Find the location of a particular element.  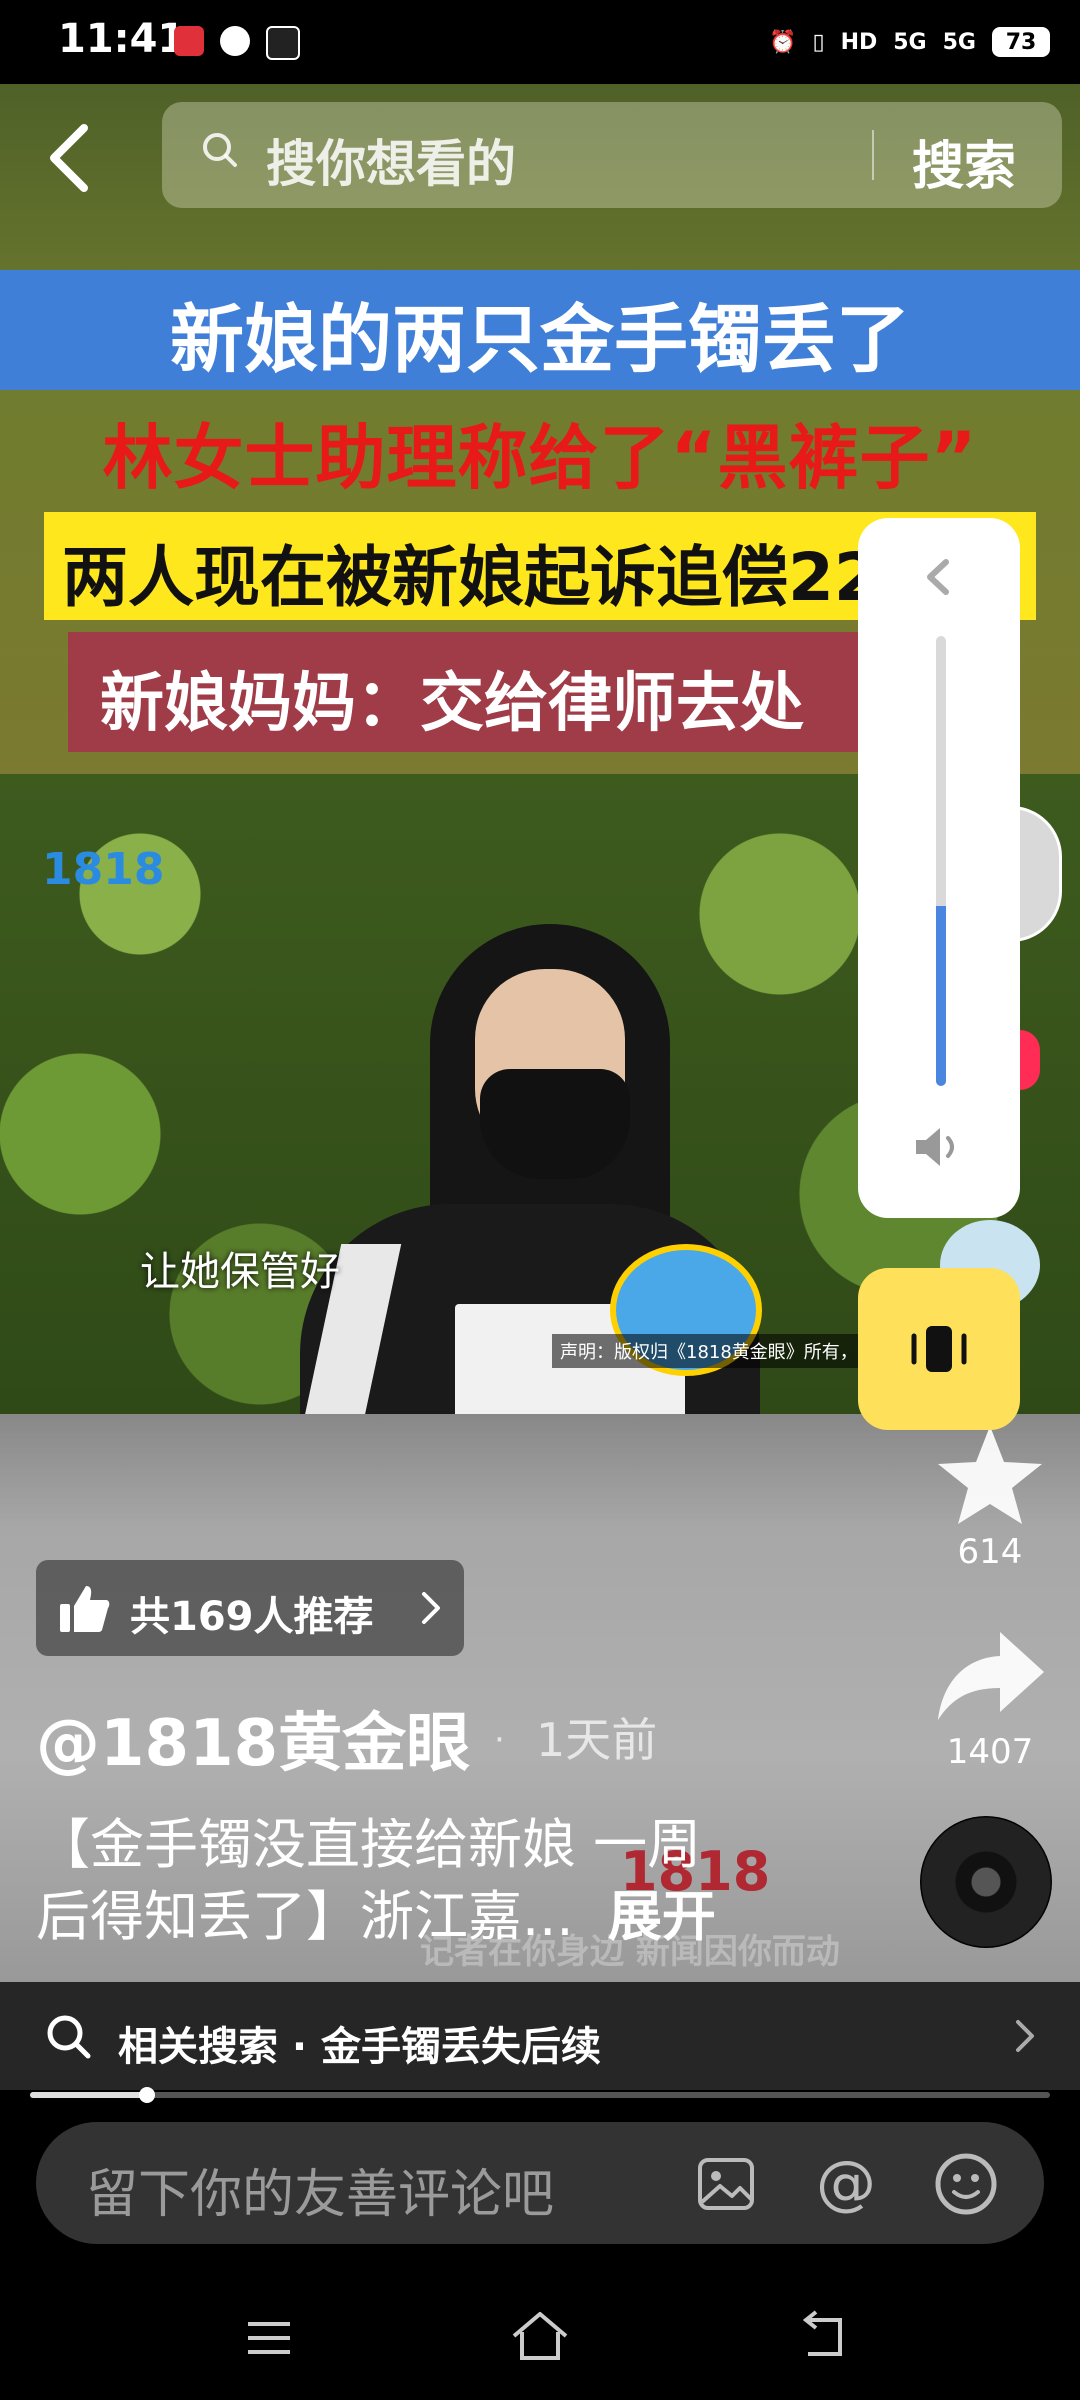

search-bar: 搜你想看的 搜索 is located at coordinates (612, 155).